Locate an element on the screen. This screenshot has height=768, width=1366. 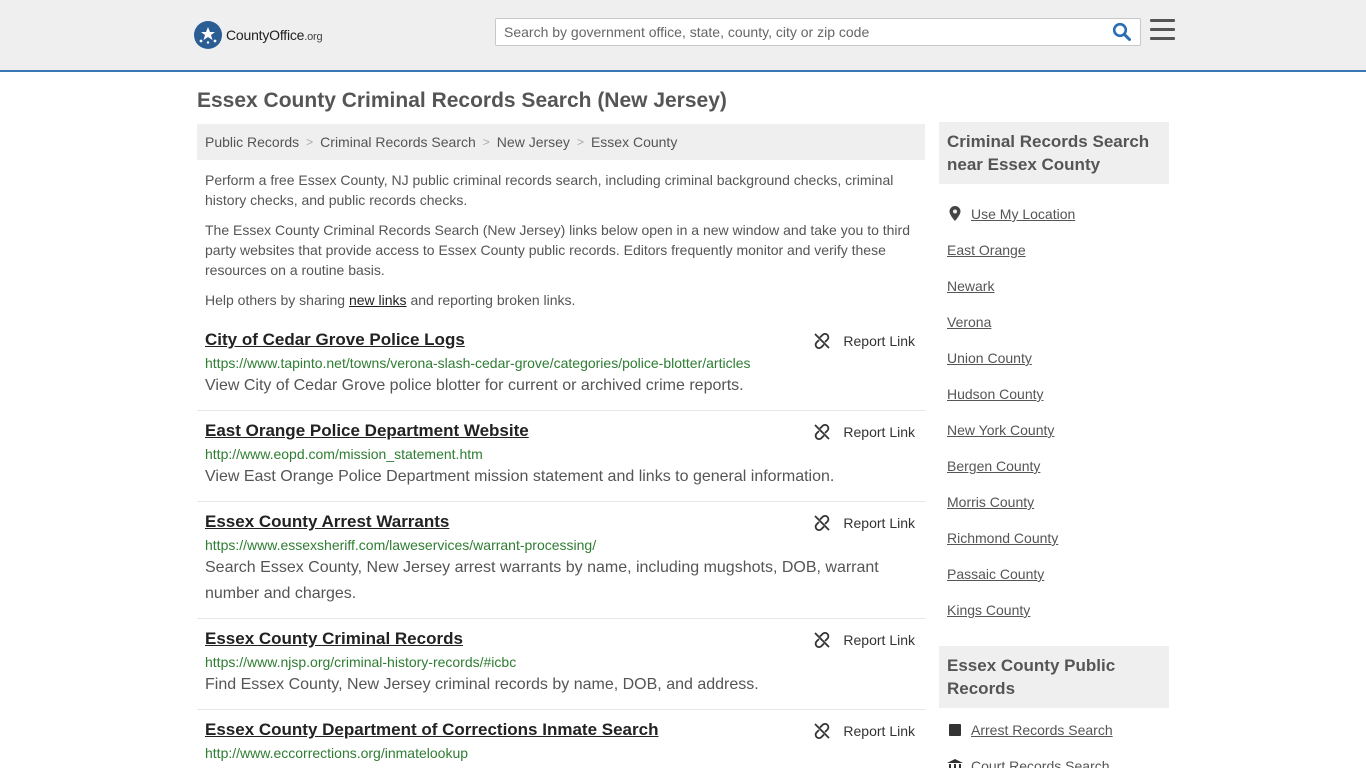
hamburger-menu-button is located at coordinates (1162, 30).